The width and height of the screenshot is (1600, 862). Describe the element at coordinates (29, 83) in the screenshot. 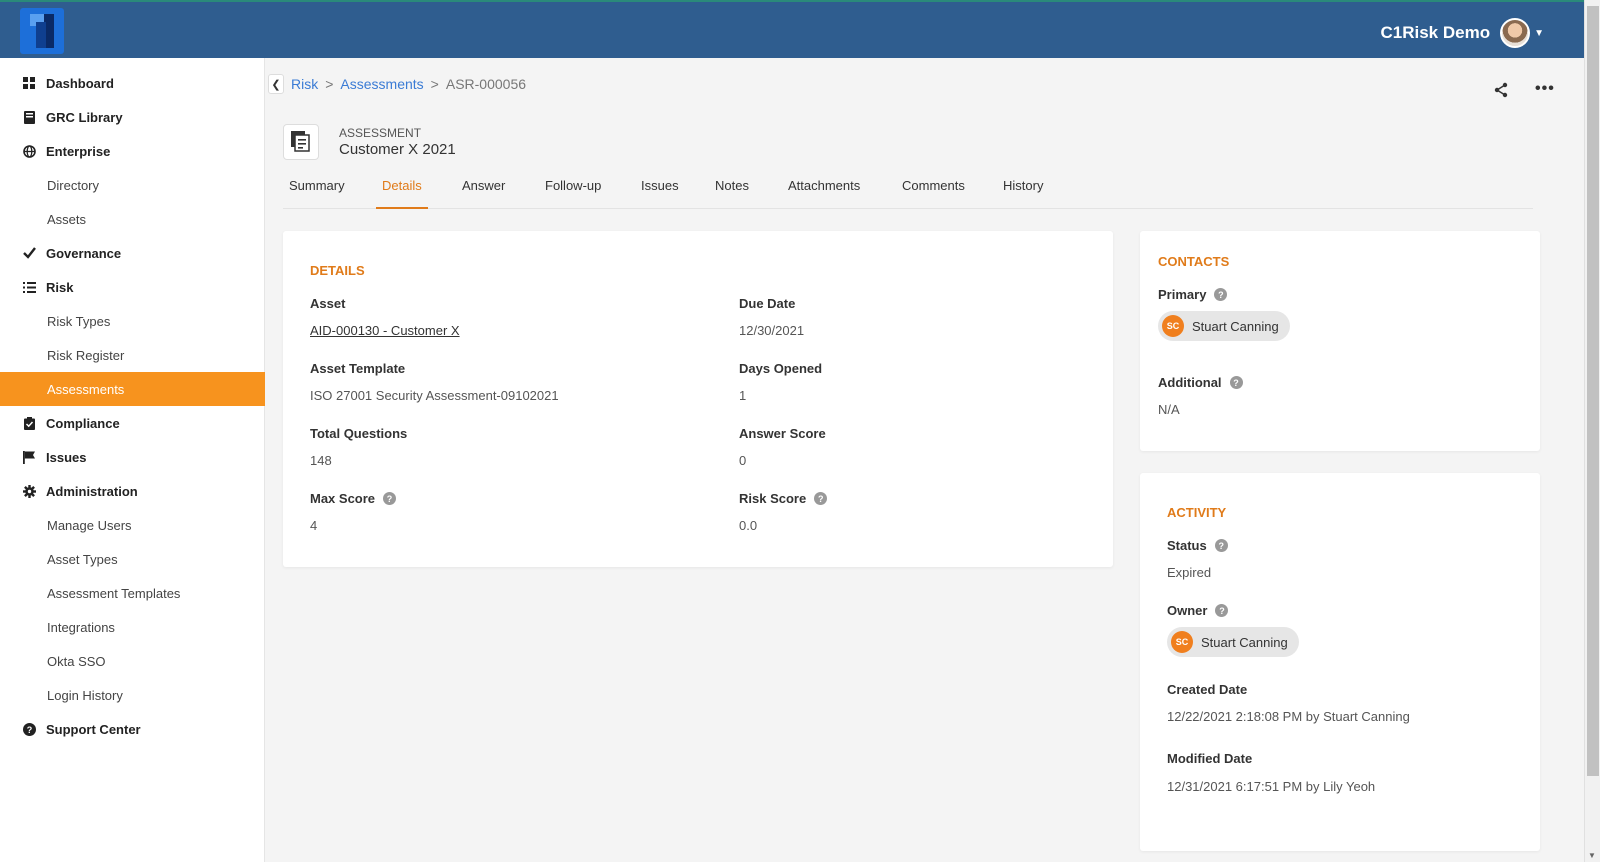

I see `dashboard-icon` at that location.